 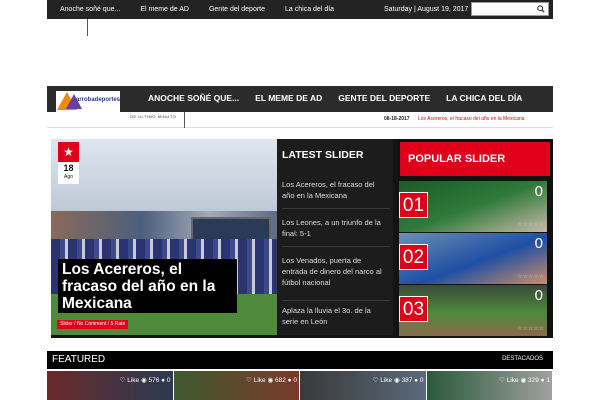 I want to click on card-stats: ♡ Like ◉ 329 ● 1, so click(x=524, y=380).